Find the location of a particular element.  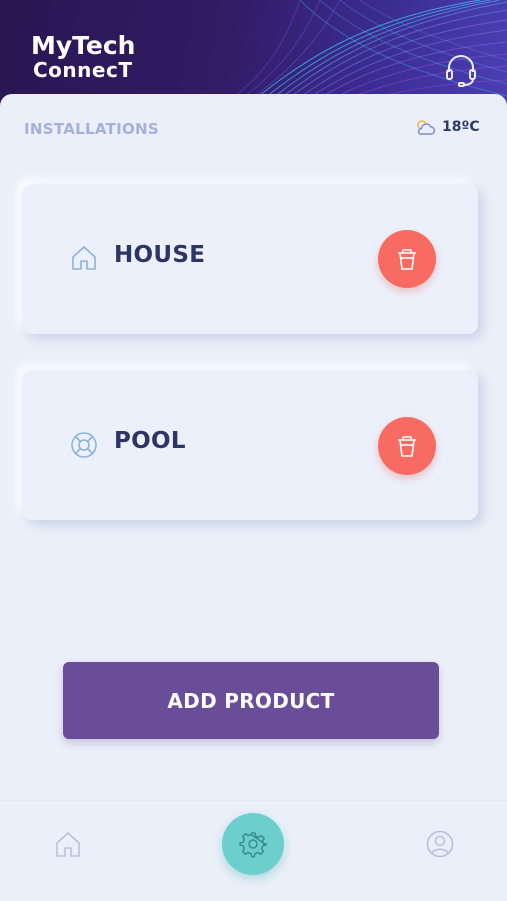

partly-cloudy-icon is located at coordinates (426, 127).